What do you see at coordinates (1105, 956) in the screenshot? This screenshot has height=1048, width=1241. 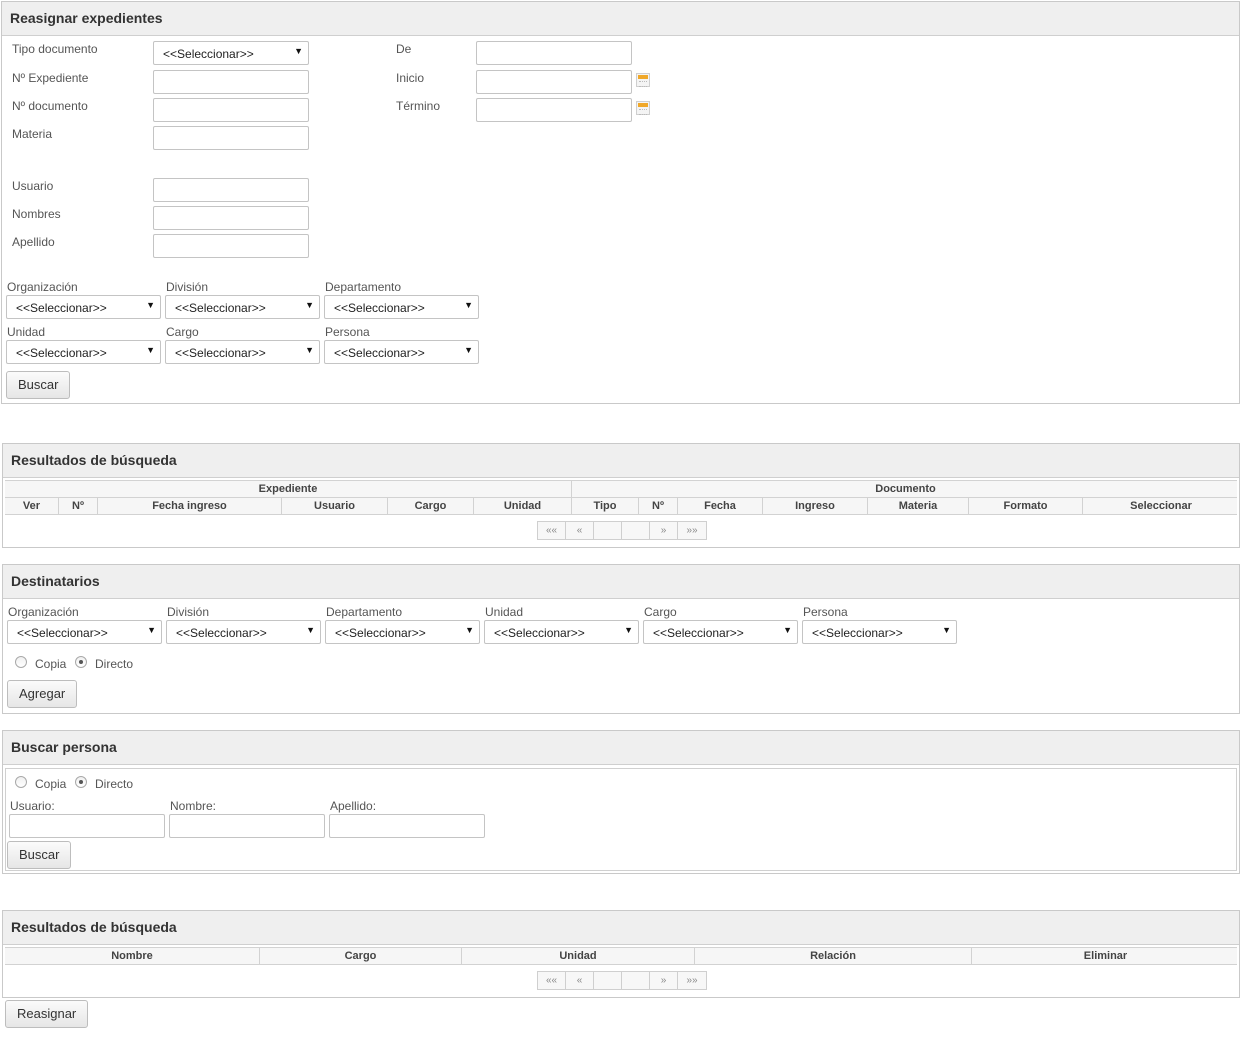 I see `column-header: Eliminar` at bounding box center [1105, 956].